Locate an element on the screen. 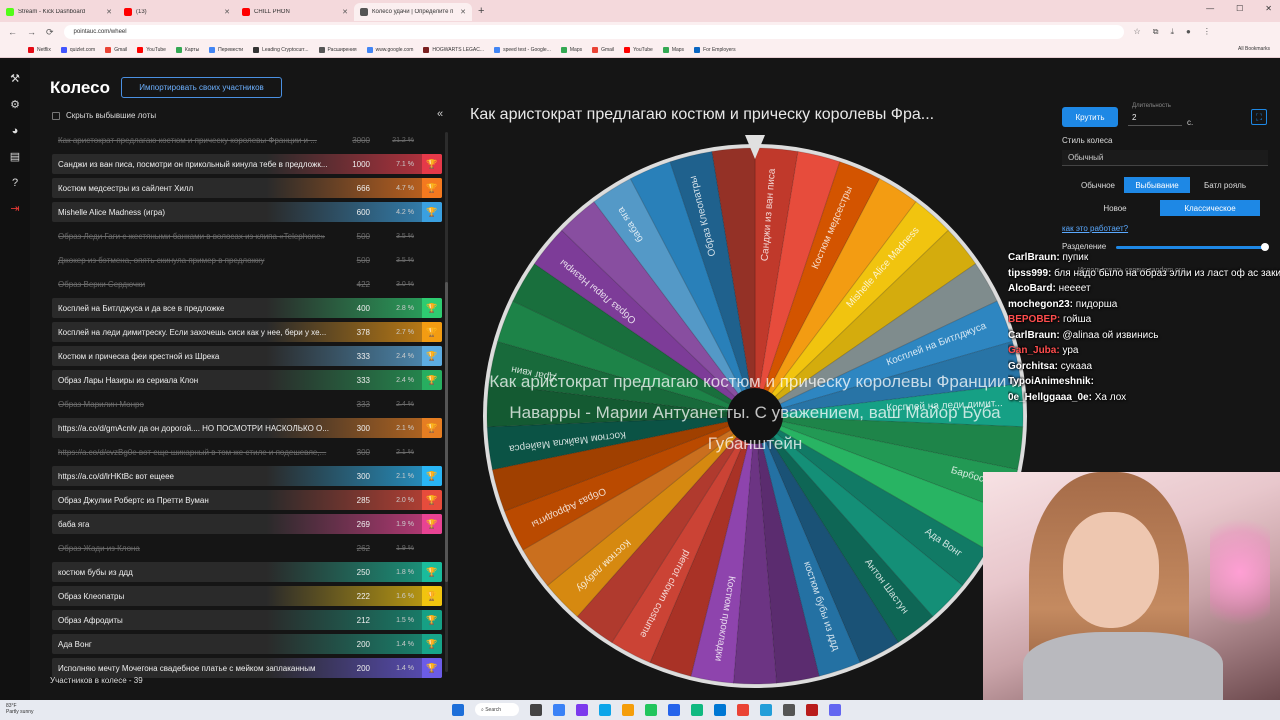  lot-row: костюм бубы из ддд 250 1.8 % 🏆 is located at coordinates (247, 572).